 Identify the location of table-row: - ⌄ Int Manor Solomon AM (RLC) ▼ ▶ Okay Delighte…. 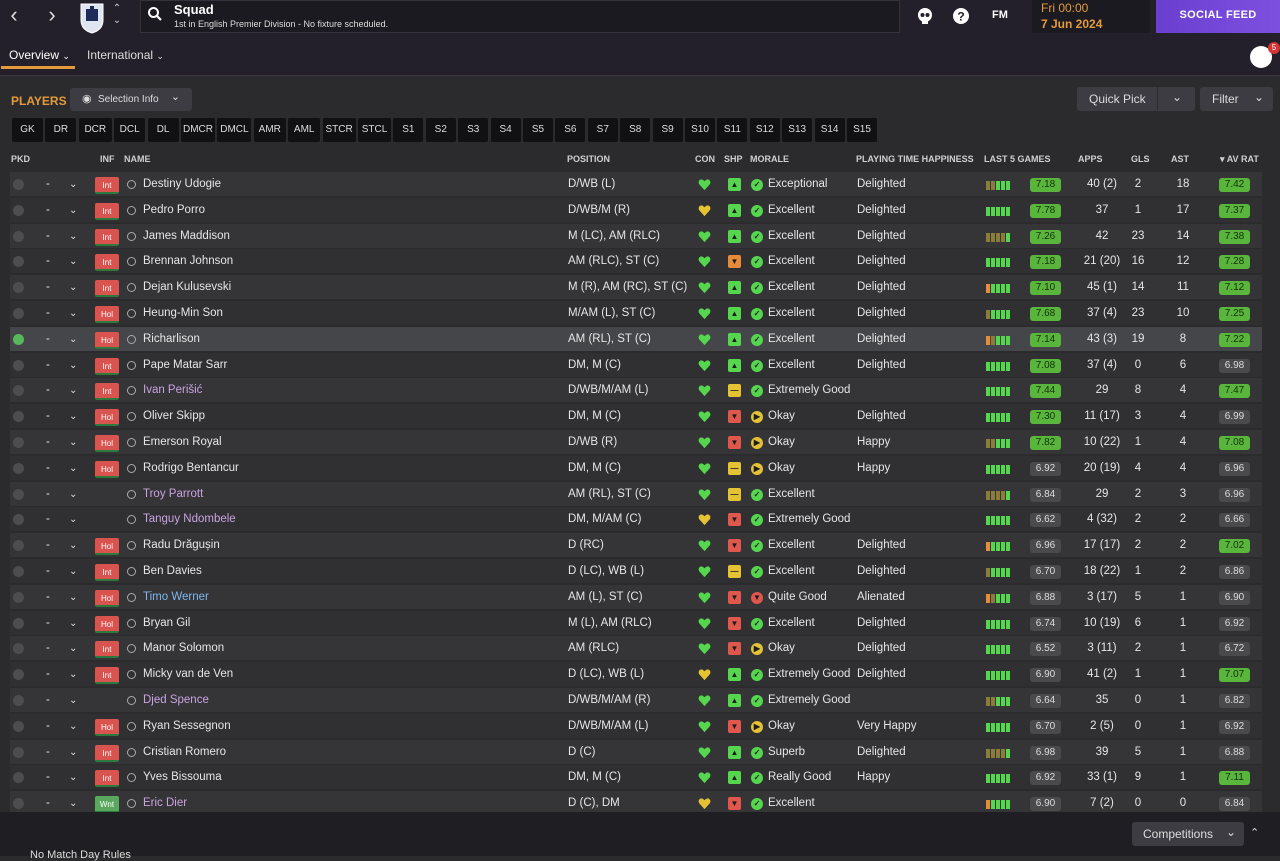
(636, 649).